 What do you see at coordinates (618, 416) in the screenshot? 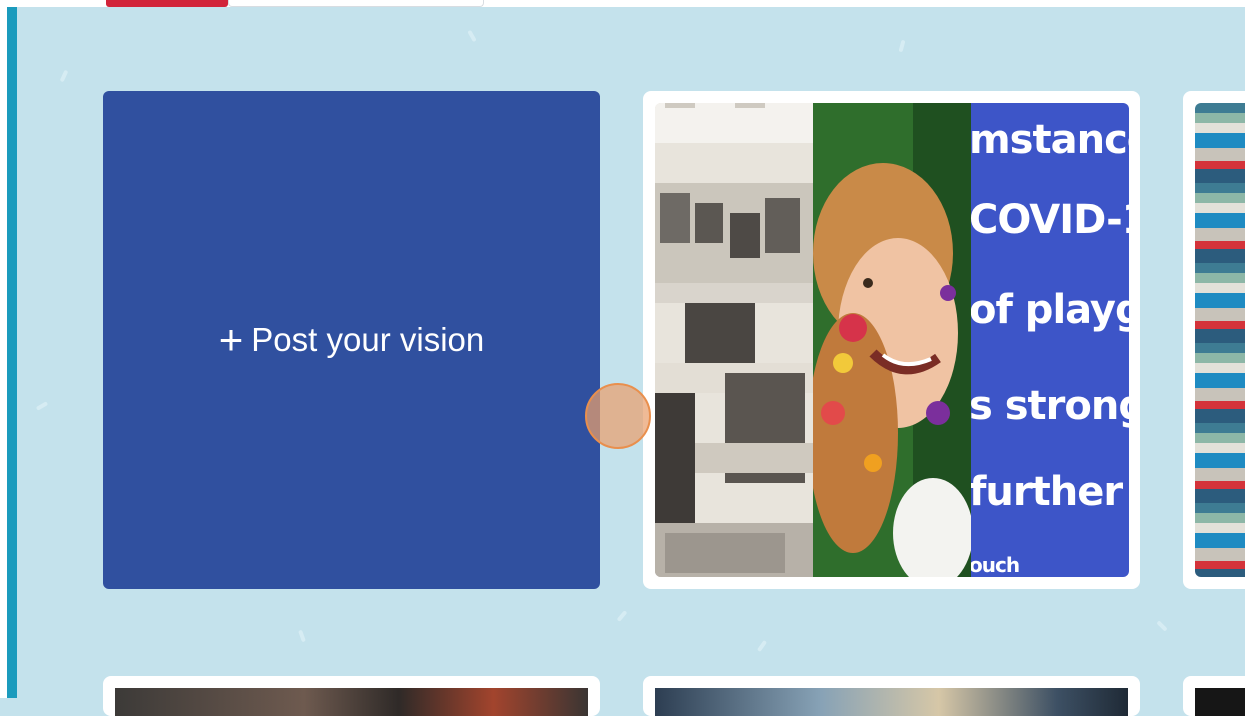
I see `cursor-highlight` at bounding box center [618, 416].